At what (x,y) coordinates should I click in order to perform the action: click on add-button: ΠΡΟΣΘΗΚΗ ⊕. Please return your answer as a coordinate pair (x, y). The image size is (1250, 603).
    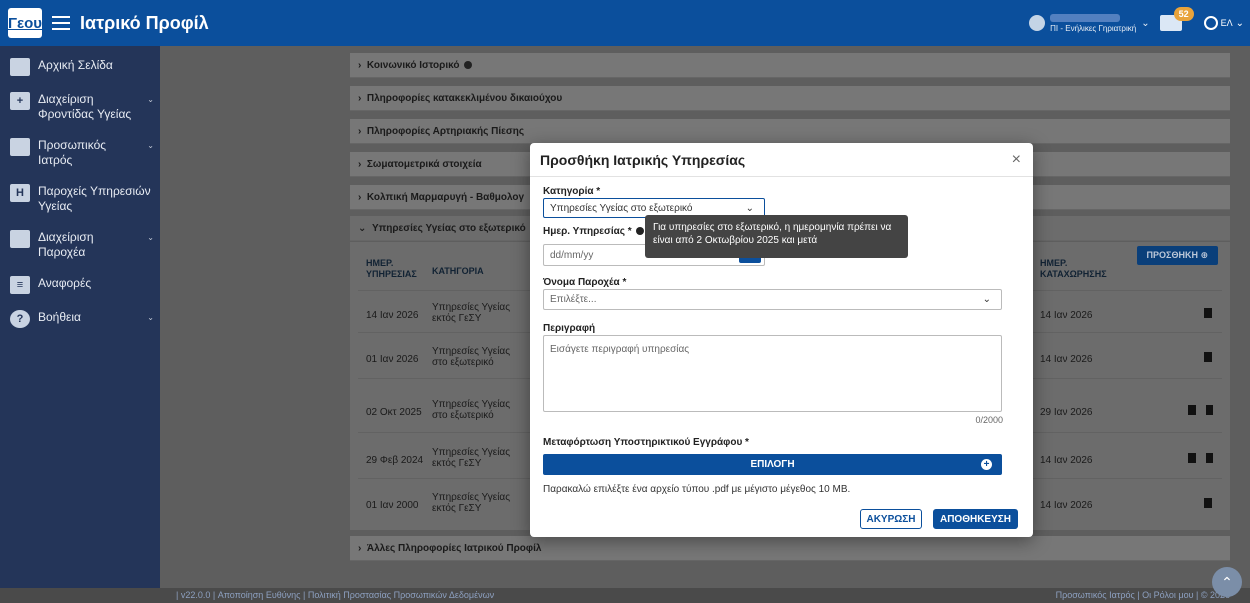
    Looking at the image, I should click on (1177, 255).